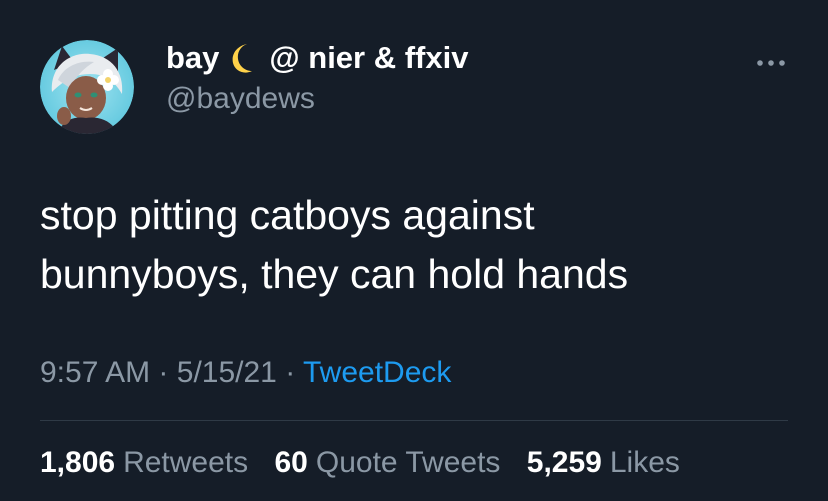  Describe the element at coordinates (603, 462) in the screenshot. I see `likes-stat: 5,259 Likes` at that location.